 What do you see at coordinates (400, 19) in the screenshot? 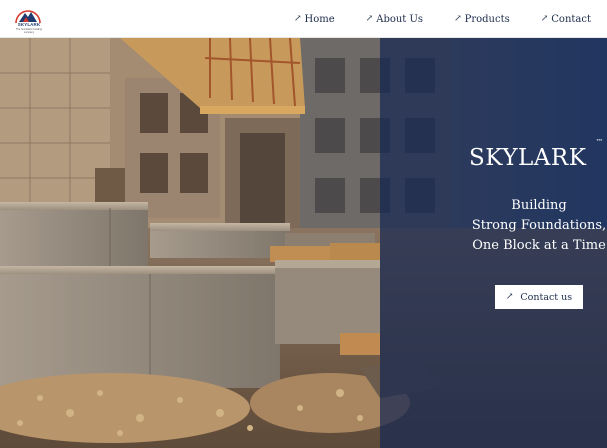
I see `nav-about-us-label: About Us` at bounding box center [400, 19].